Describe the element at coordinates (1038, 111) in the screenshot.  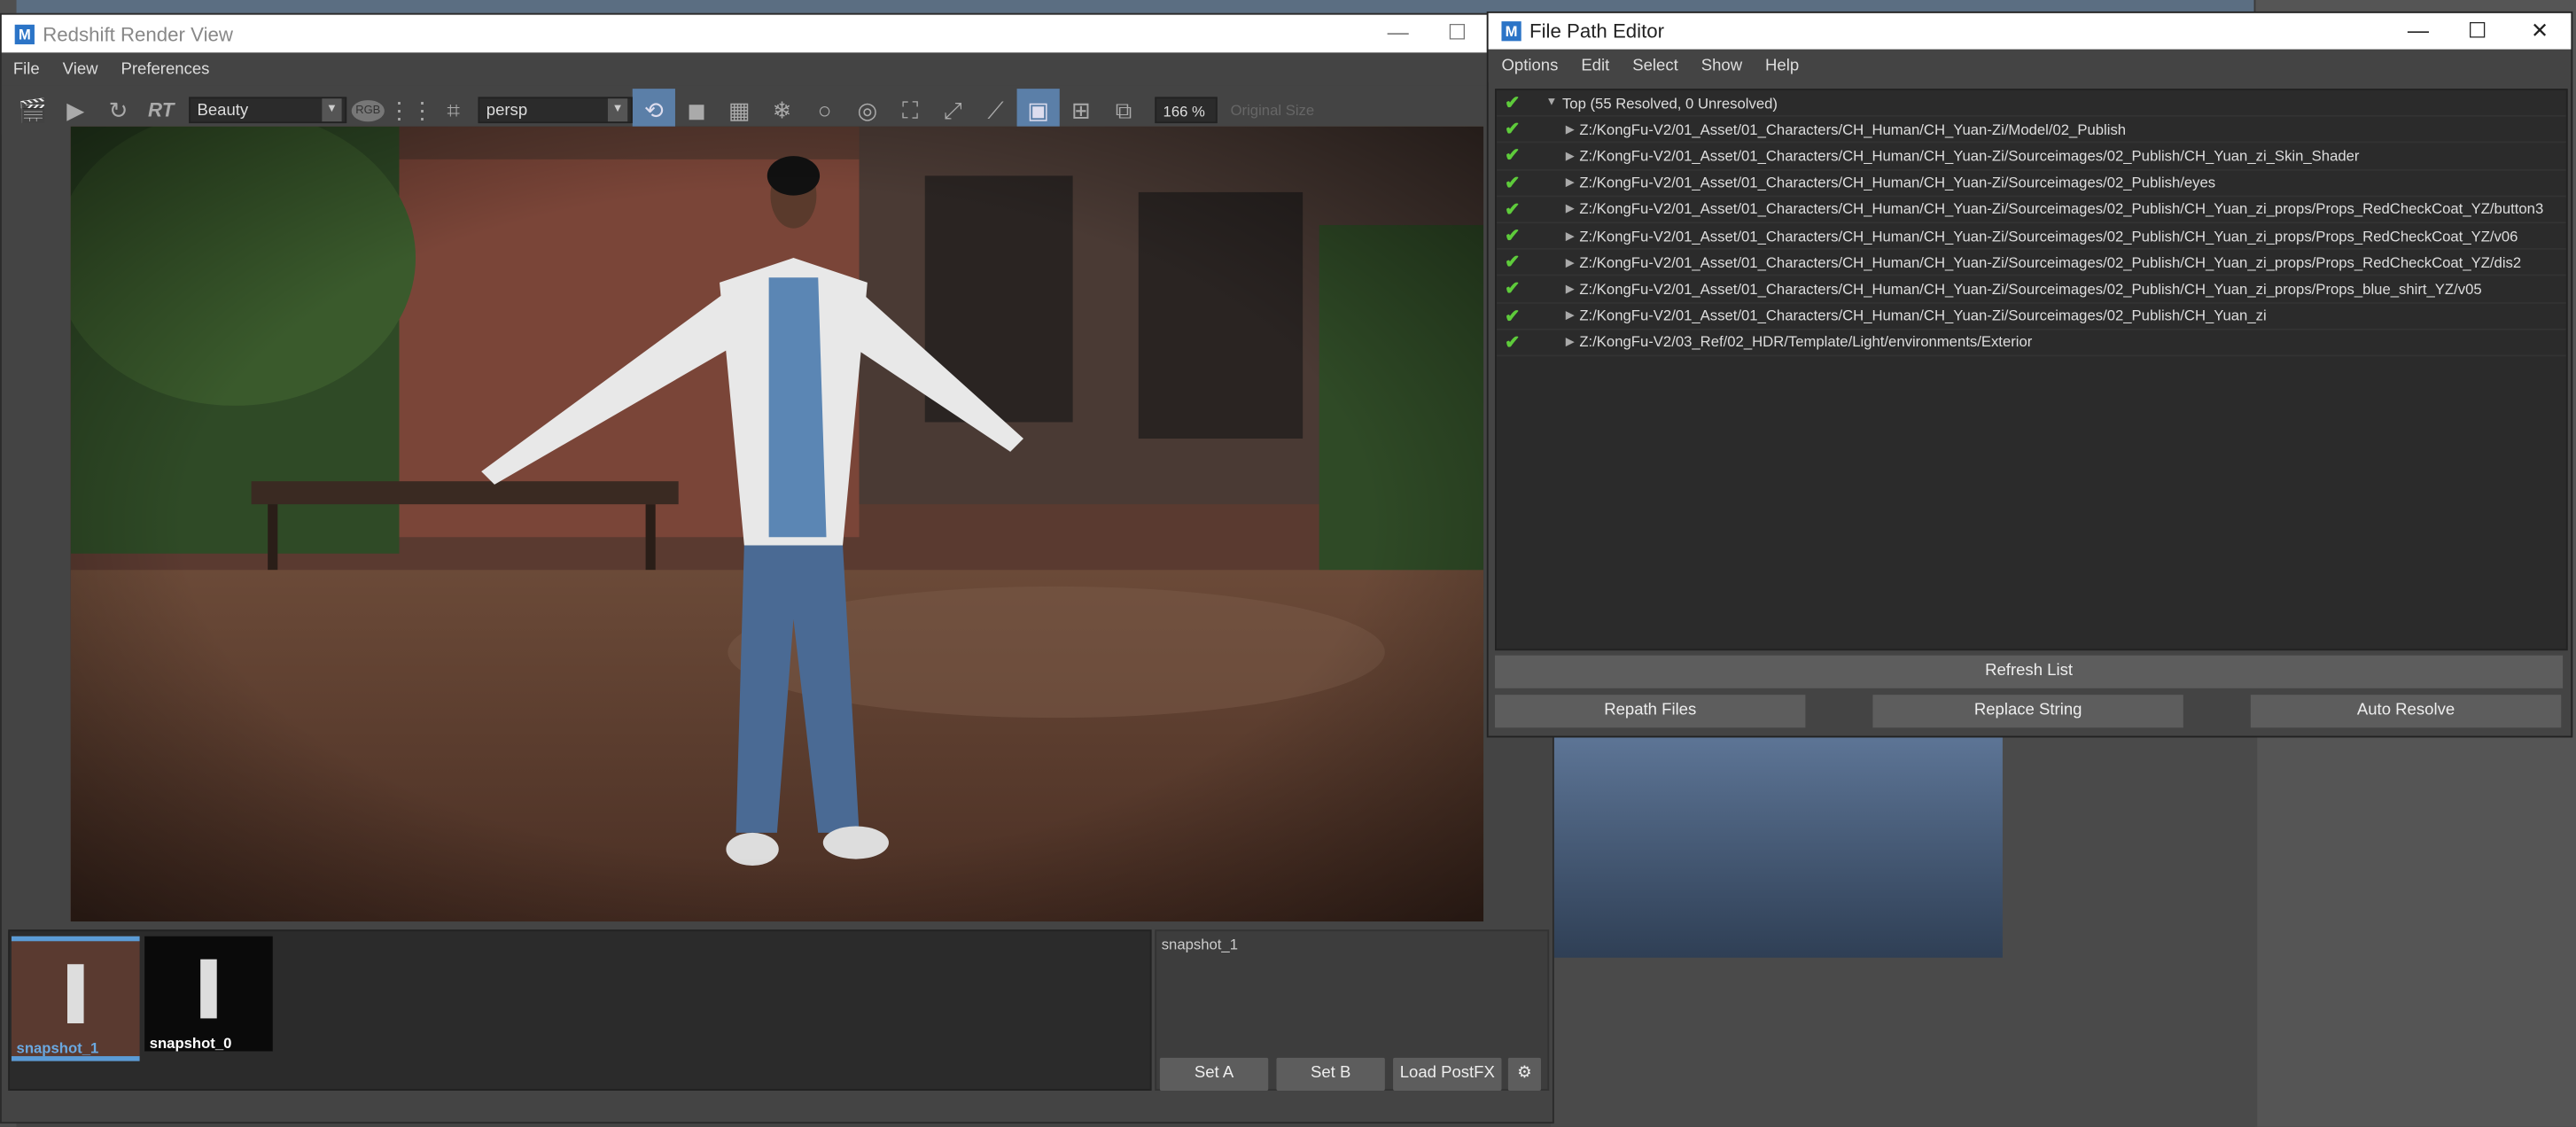
I see `overlay-icon: ▣` at that location.